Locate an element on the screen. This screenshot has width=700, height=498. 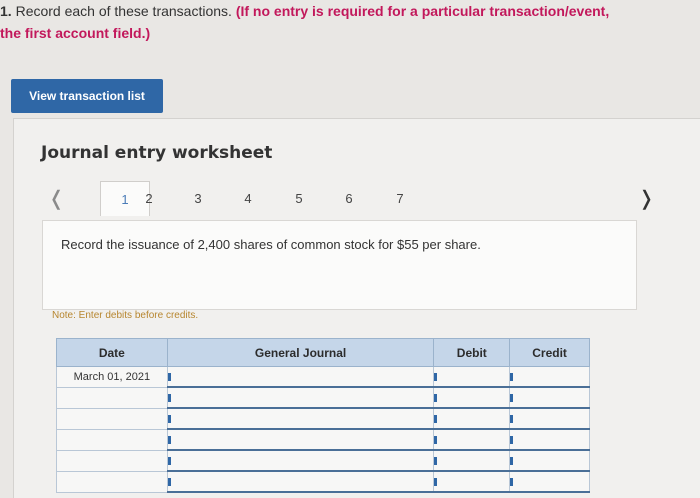
tab-3: 3 is located at coordinates (198, 198).